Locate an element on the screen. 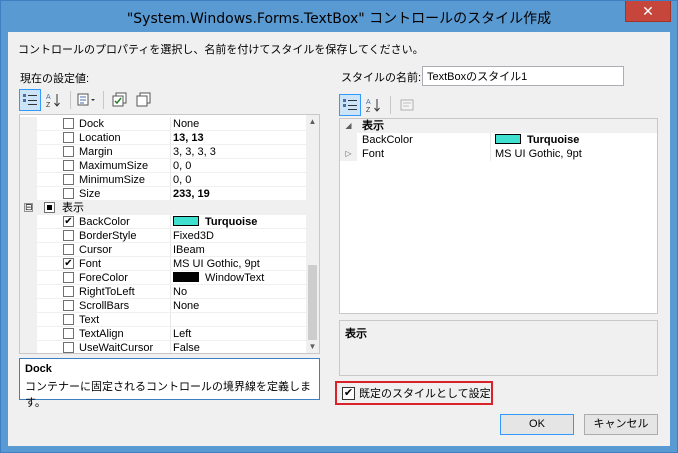 Image resolution: width=678 pixels, height=453 pixels. property-value-text: IBeam is located at coordinates (189, 250).